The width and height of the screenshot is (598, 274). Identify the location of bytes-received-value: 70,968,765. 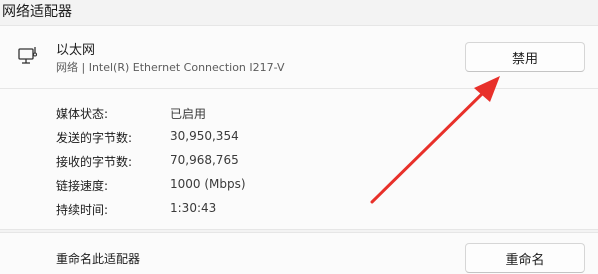
(204, 160).